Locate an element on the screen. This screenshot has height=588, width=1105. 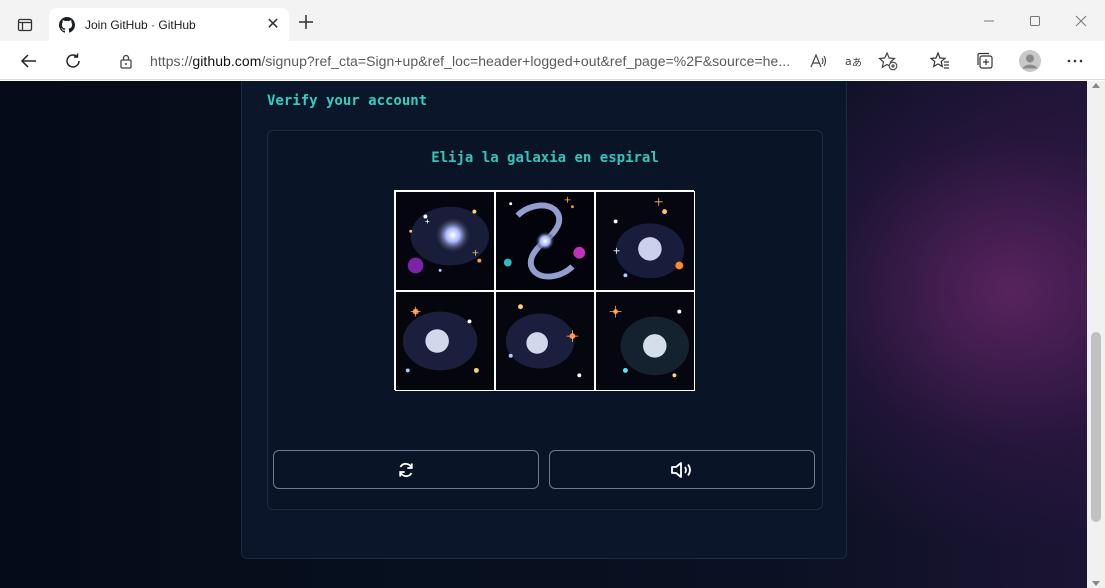
close-window-button is located at coordinates (1081, 21).